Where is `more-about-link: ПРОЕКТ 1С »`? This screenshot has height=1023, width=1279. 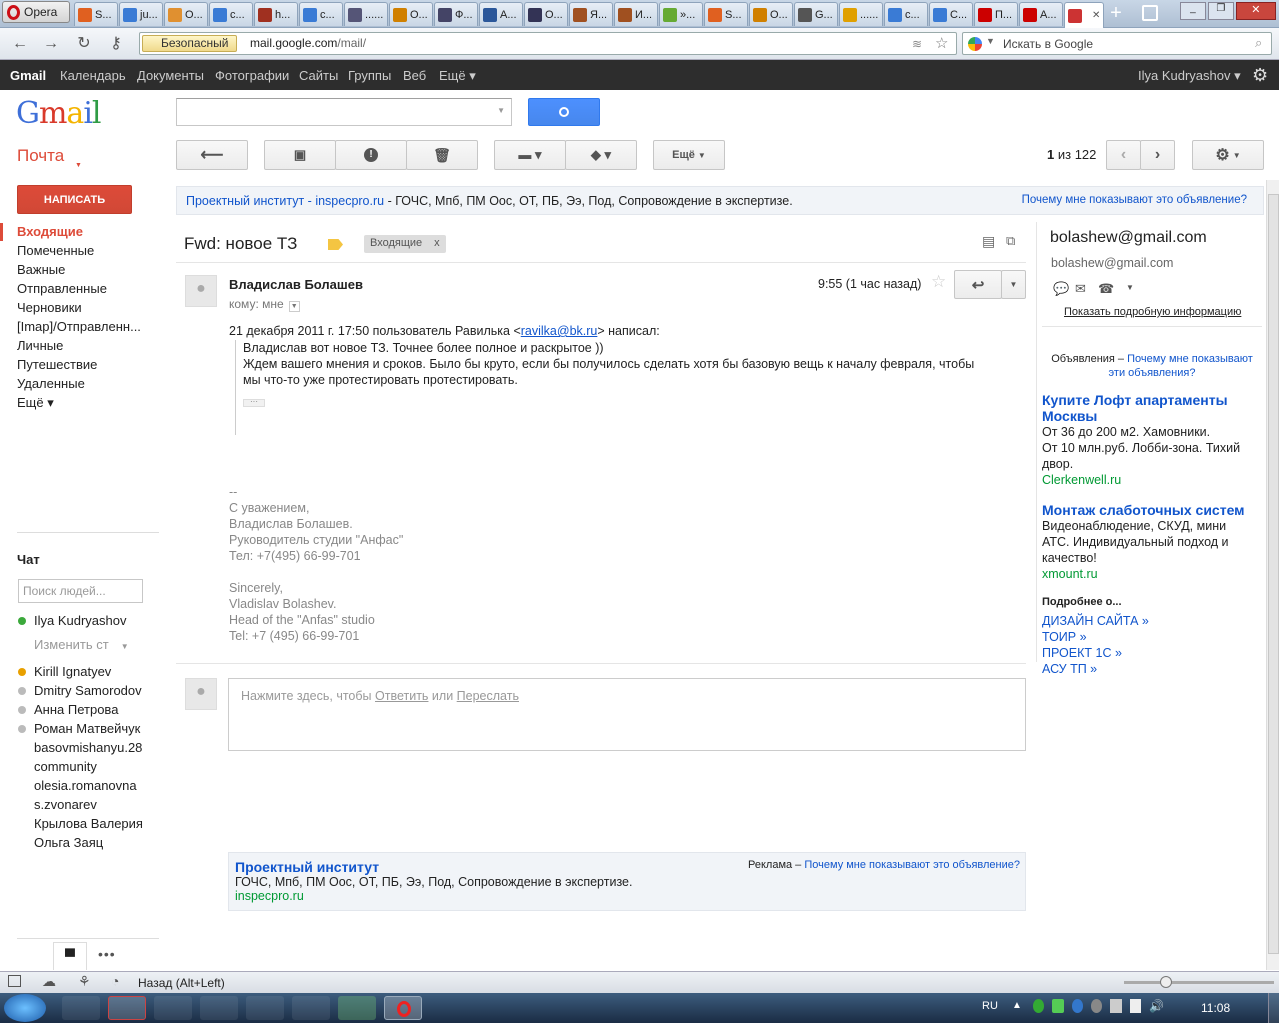 more-about-link: ПРОЕКТ 1С » is located at coordinates (1082, 653).